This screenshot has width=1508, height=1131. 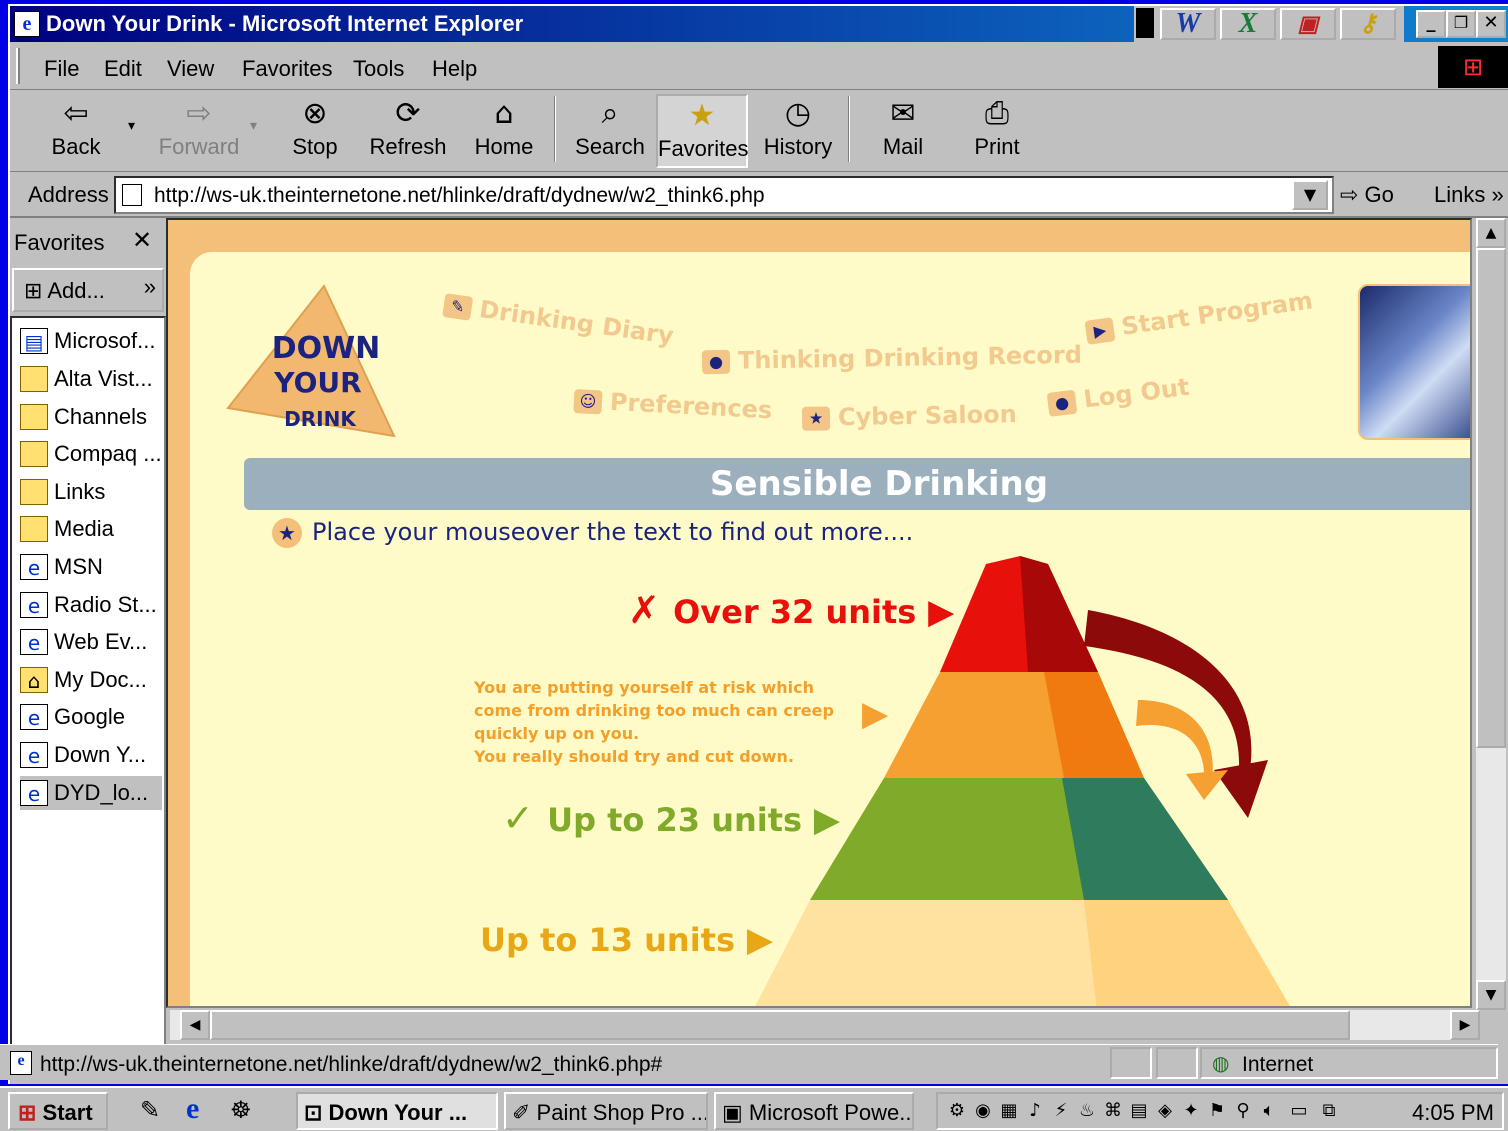 I want to click on risk-line: quickly up on you., so click(x=557, y=733).